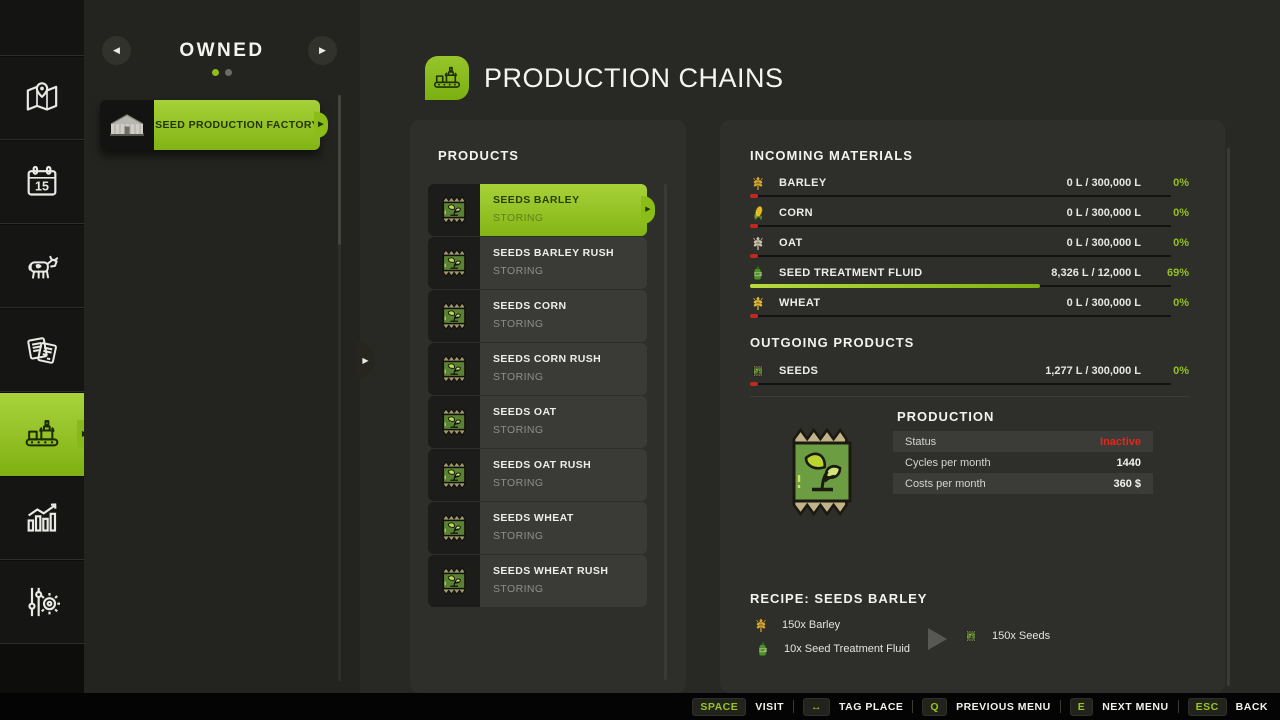 The width and height of the screenshot is (1280, 720). I want to click on production-row-cycles: Cycles per month 1440, so click(1023, 462).